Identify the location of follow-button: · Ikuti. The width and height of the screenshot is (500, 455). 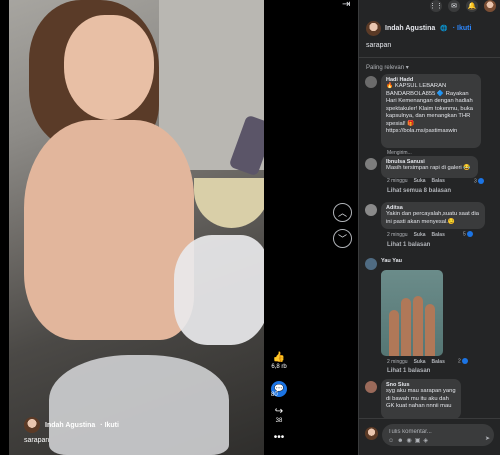
(462, 28).